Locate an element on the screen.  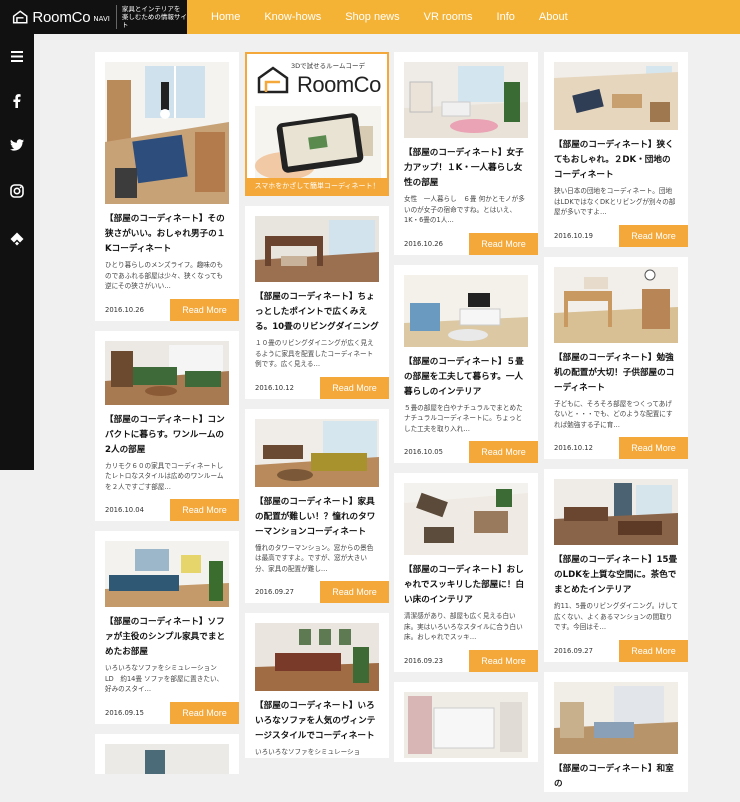
nav-info: Info is located at coordinates (506, 17).